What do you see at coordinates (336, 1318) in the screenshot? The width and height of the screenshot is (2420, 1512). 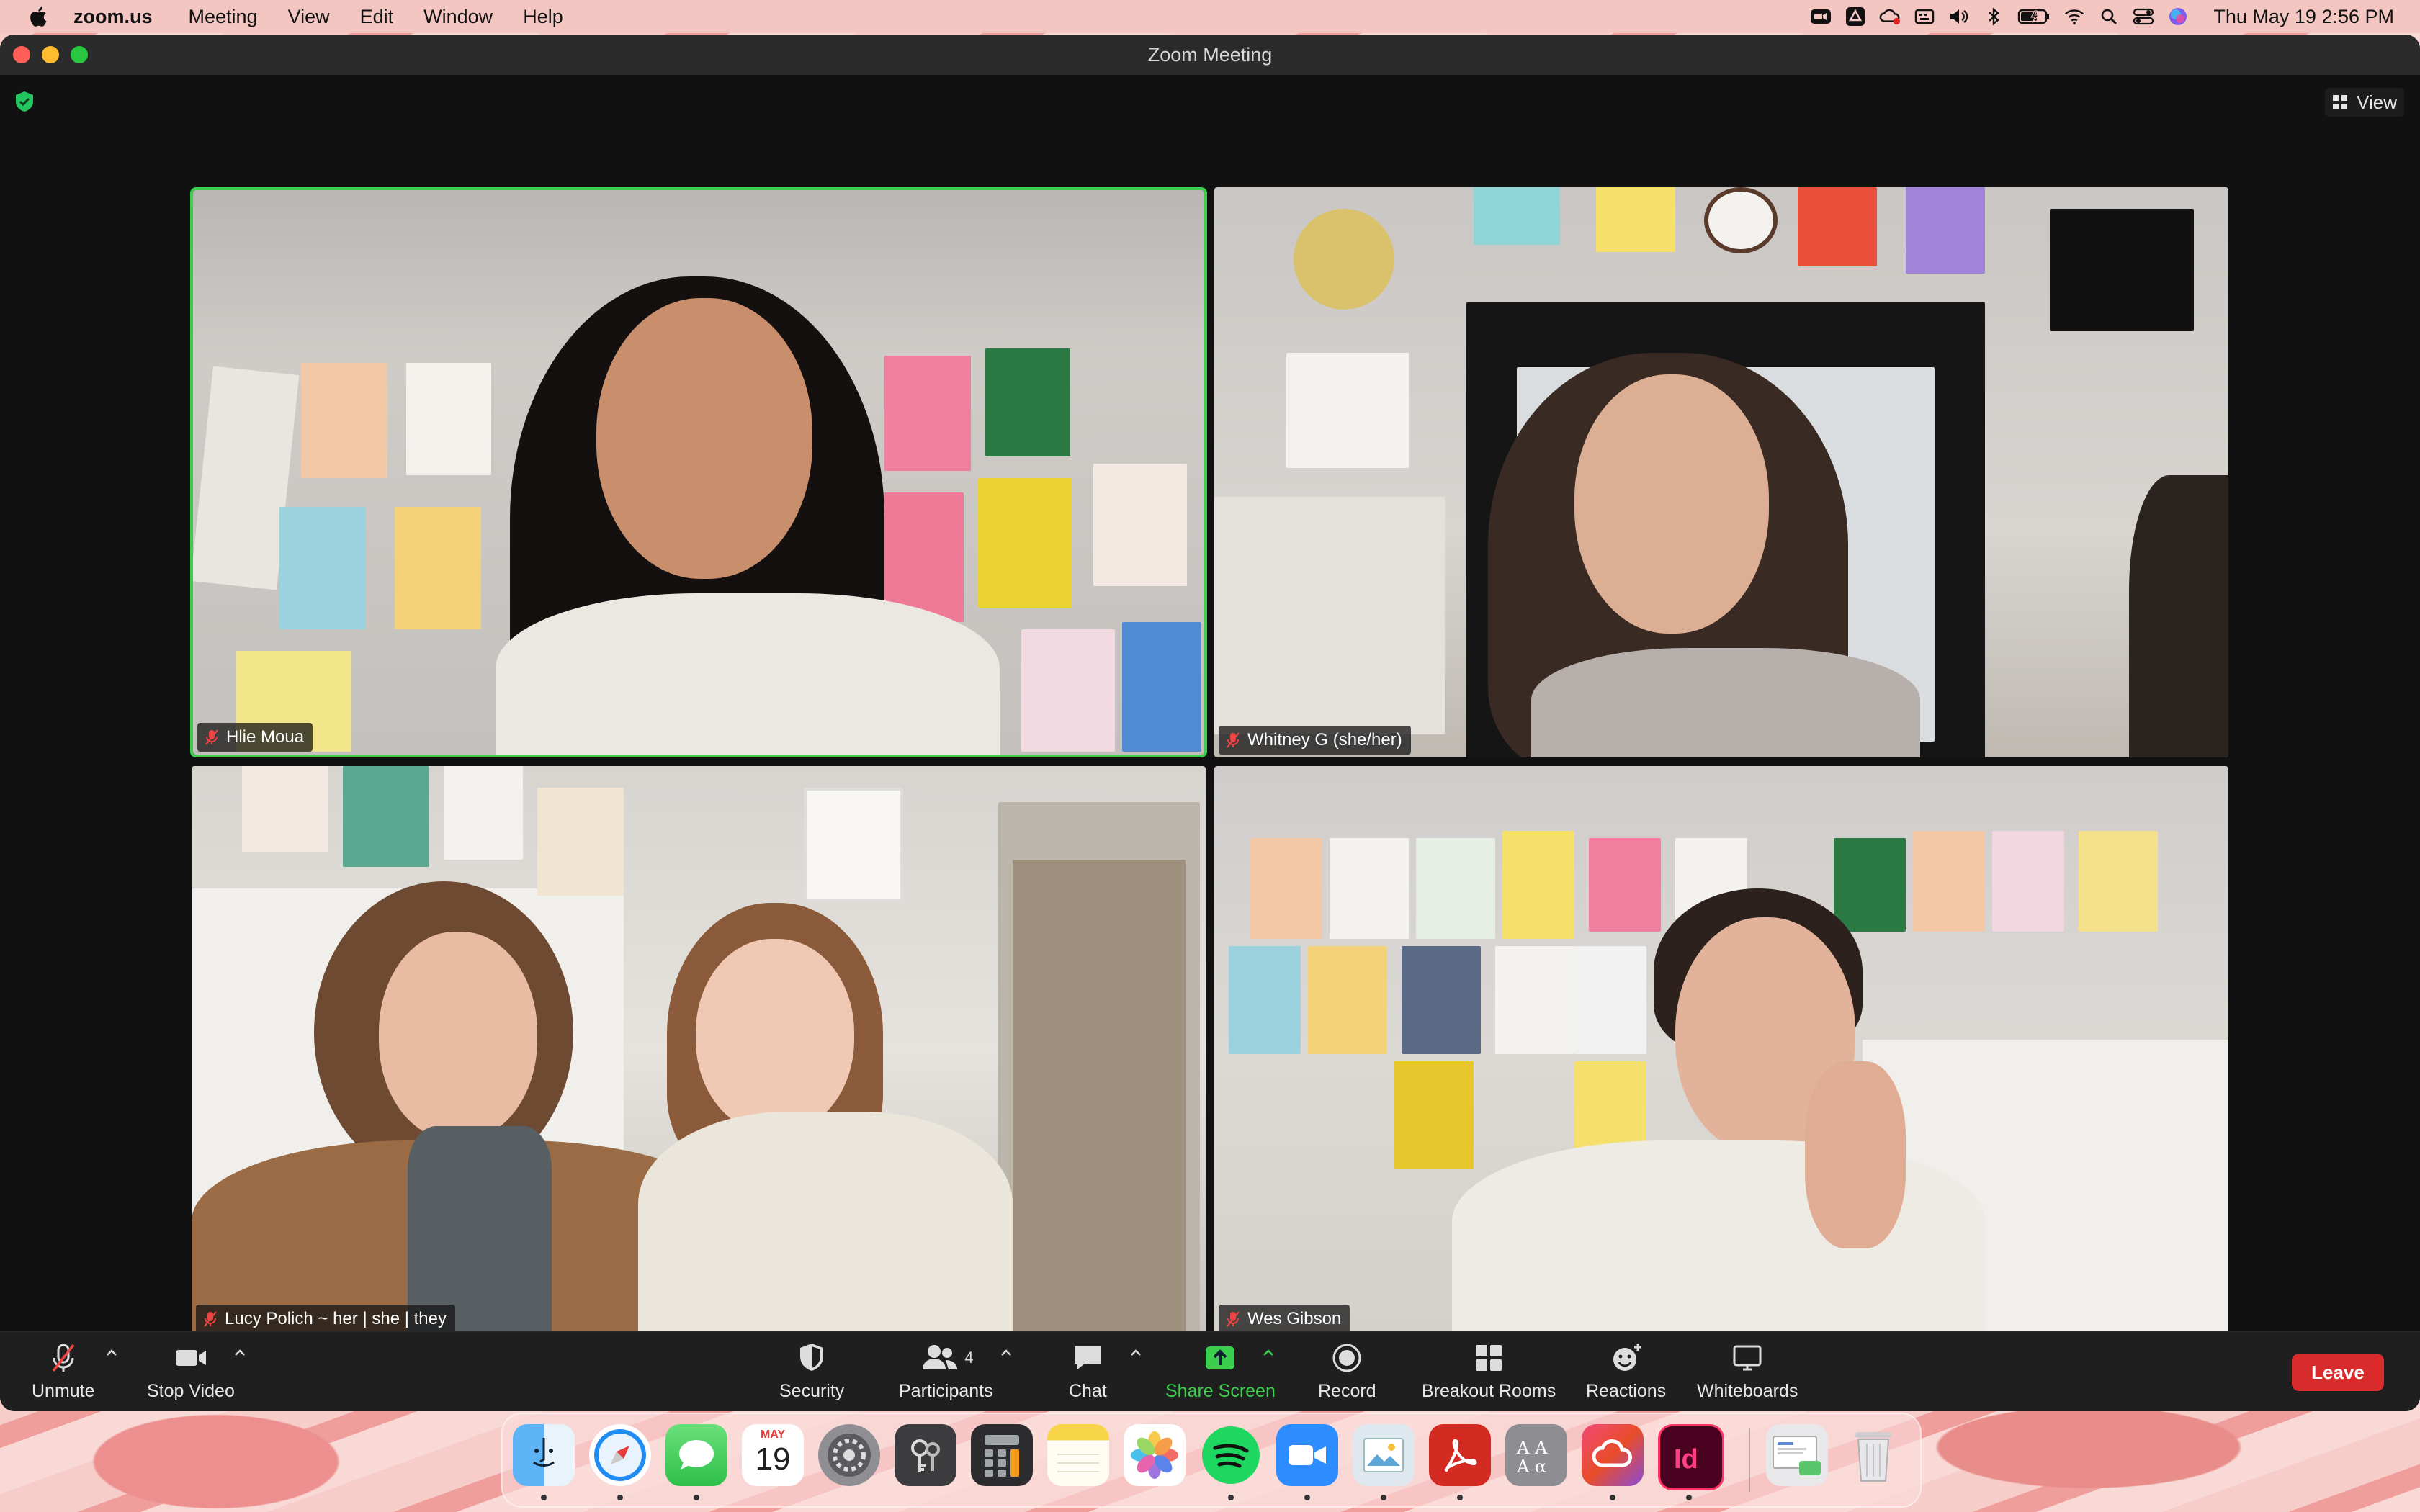 I see `participant-name: Lucy Polich ~ her | she | they` at bounding box center [336, 1318].